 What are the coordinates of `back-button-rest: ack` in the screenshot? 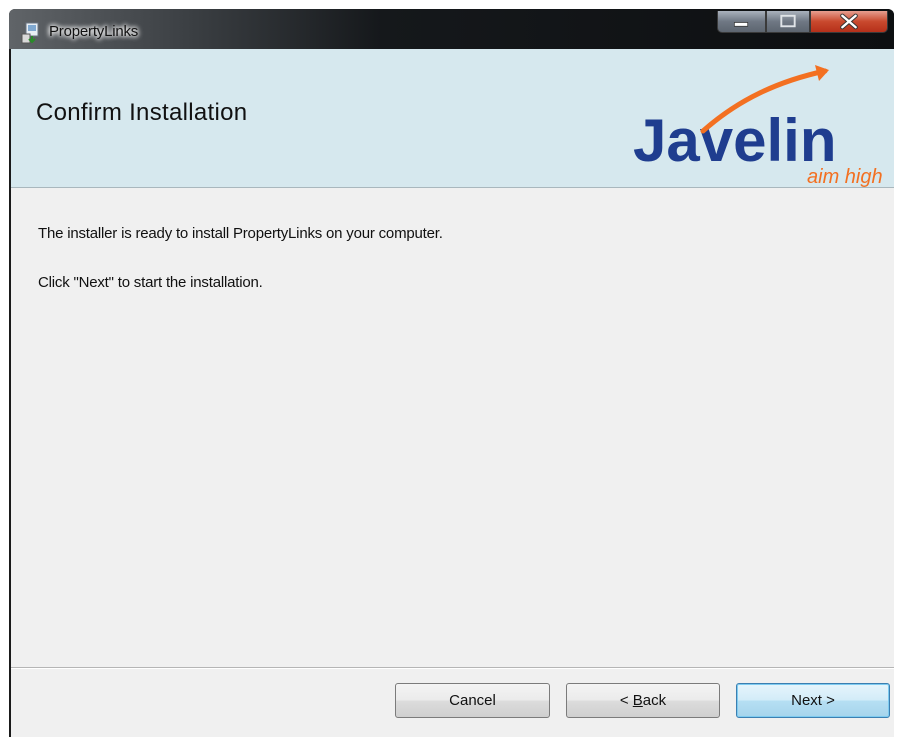 It's located at (654, 700).